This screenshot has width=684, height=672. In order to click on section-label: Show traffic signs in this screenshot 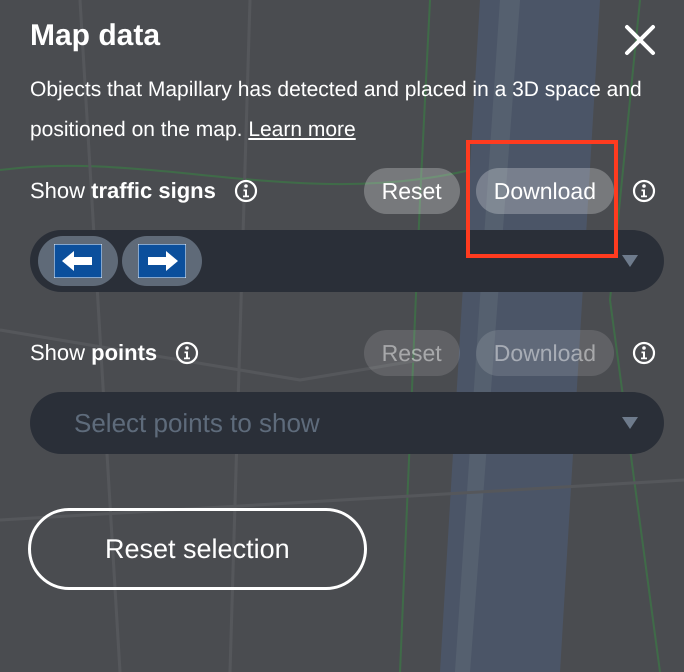, I will do `click(123, 191)`.